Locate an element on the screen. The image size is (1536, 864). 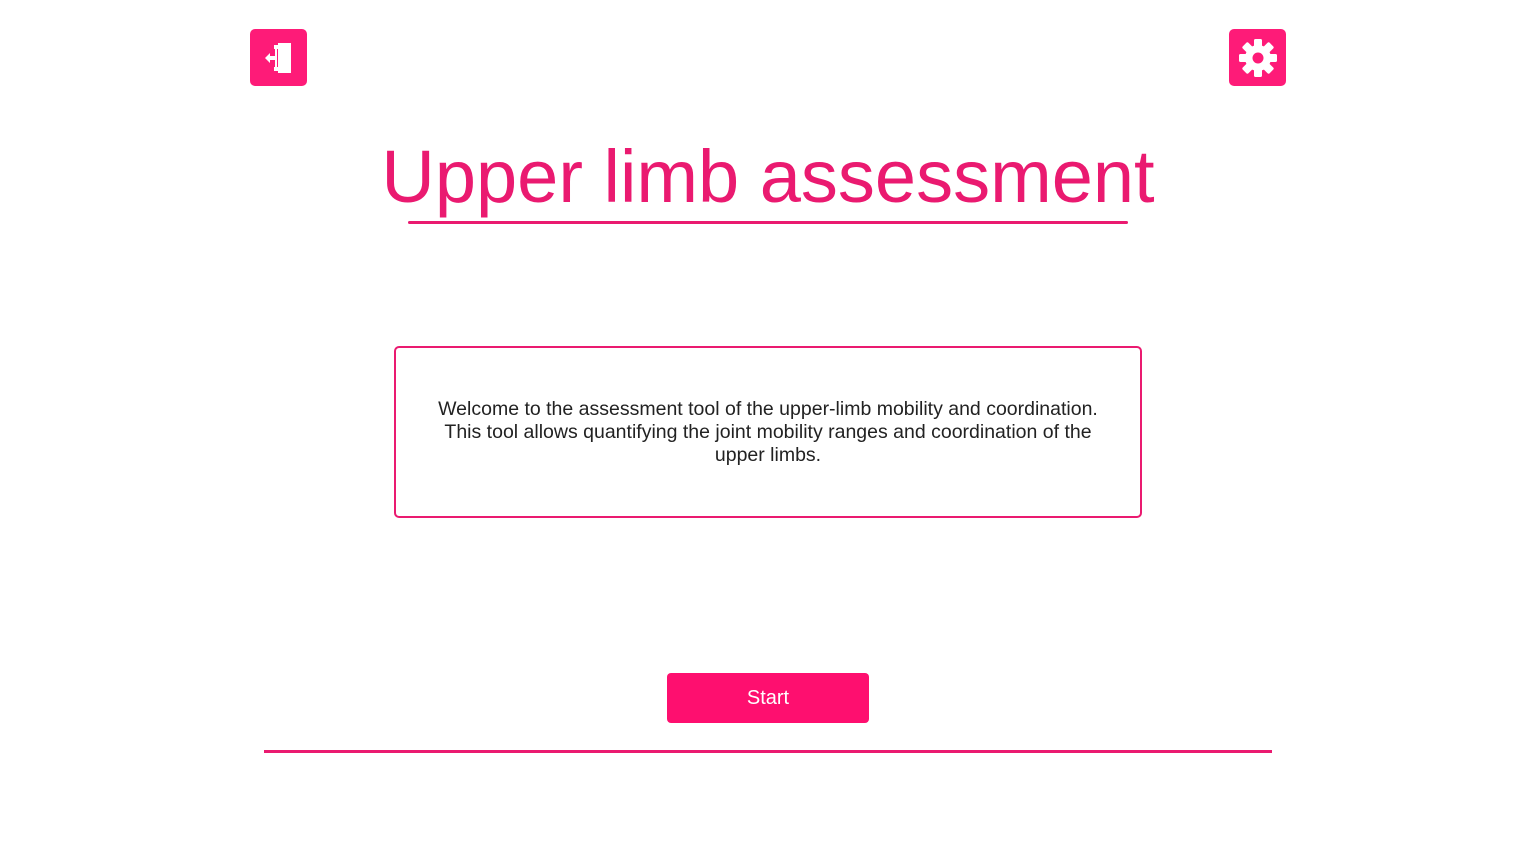
gear-icon is located at coordinates (1257, 57).